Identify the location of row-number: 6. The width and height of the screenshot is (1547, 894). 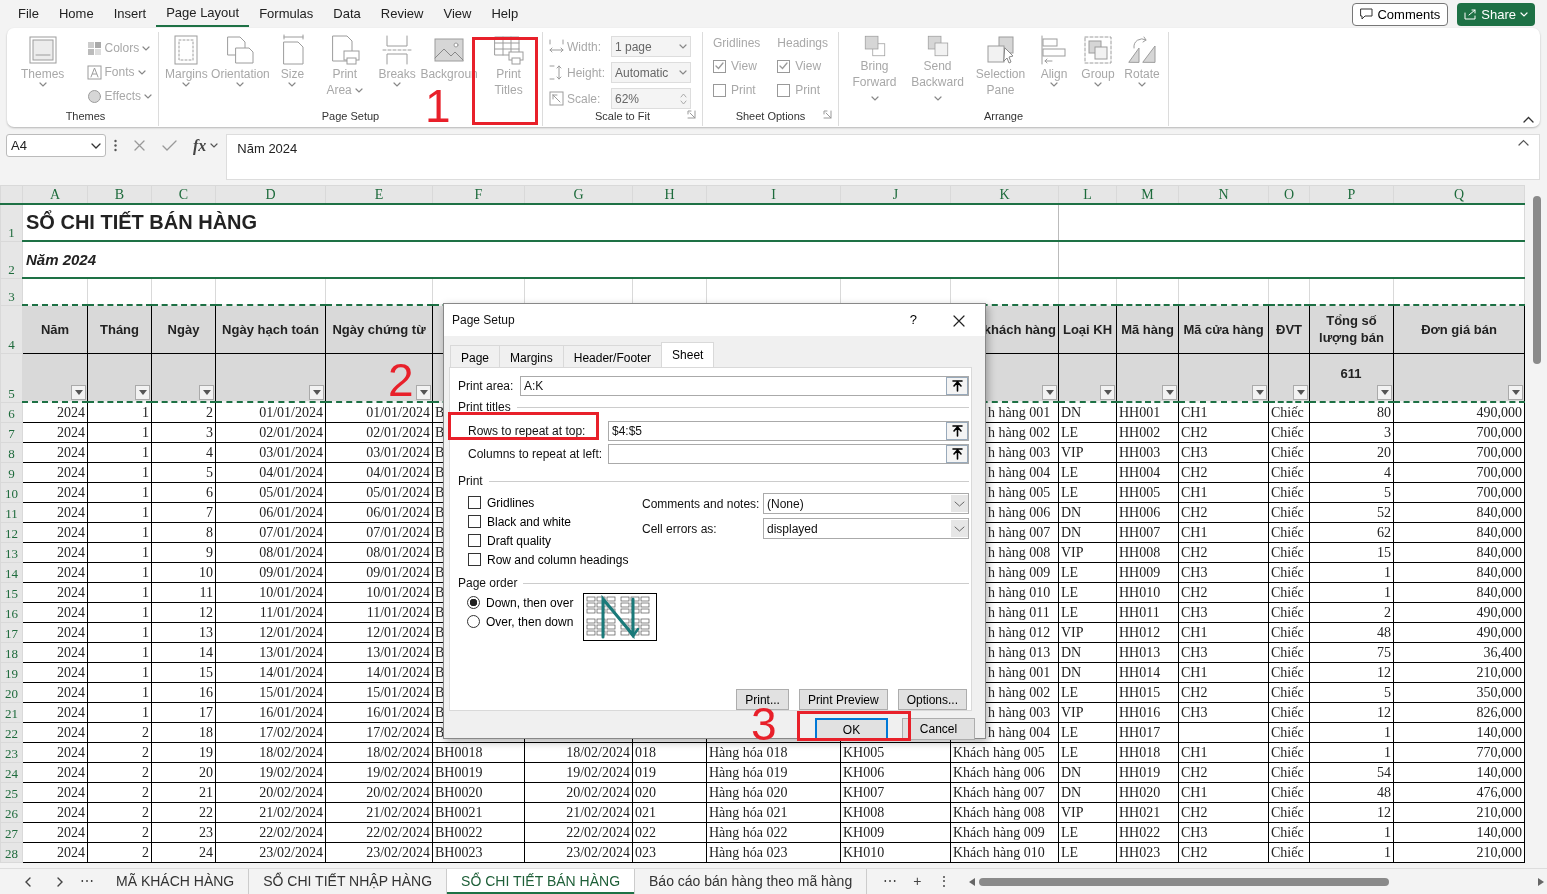
(11, 412).